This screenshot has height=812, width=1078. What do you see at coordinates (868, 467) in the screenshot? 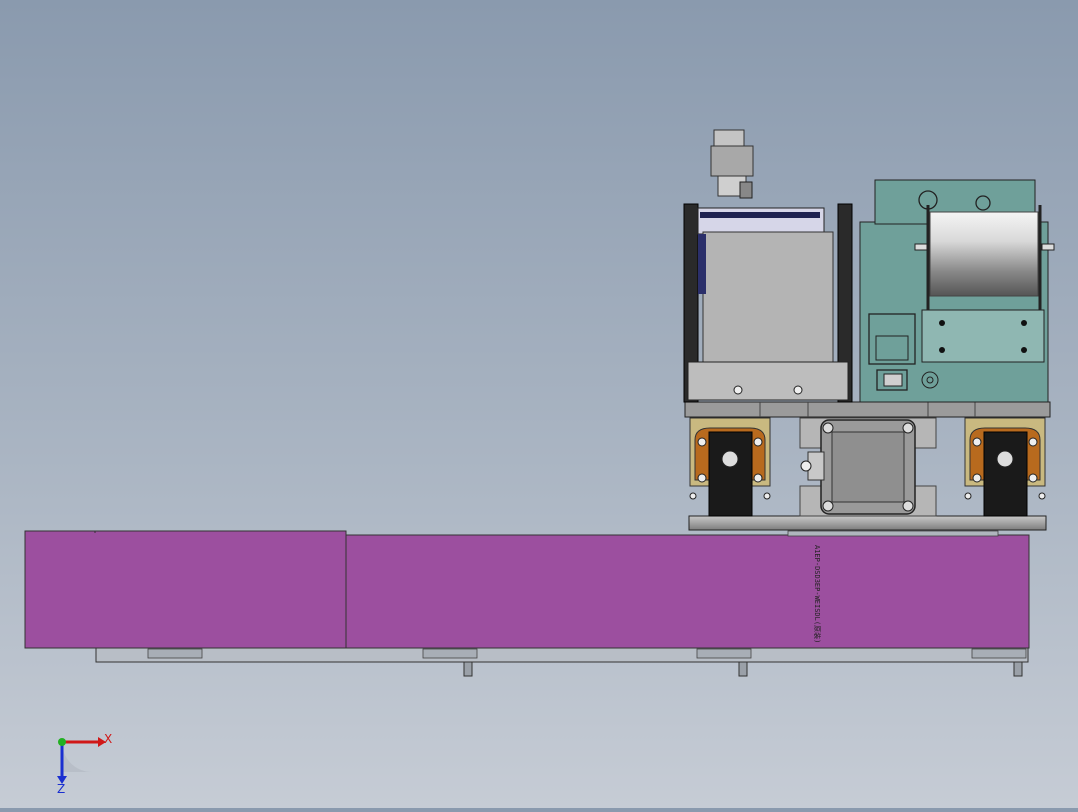
I see `drive-motor` at bounding box center [868, 467].